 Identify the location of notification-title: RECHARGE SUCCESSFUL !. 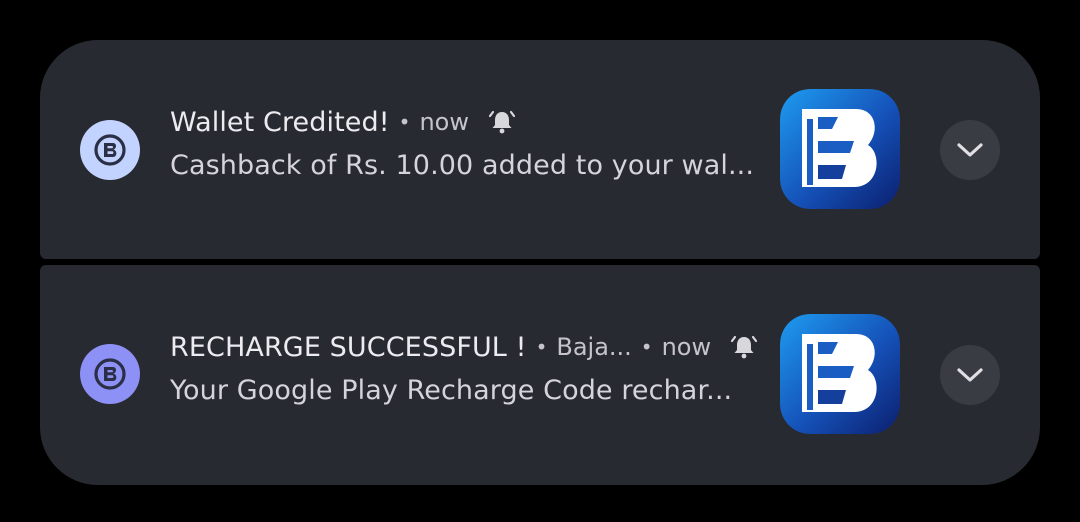
(348, 347).